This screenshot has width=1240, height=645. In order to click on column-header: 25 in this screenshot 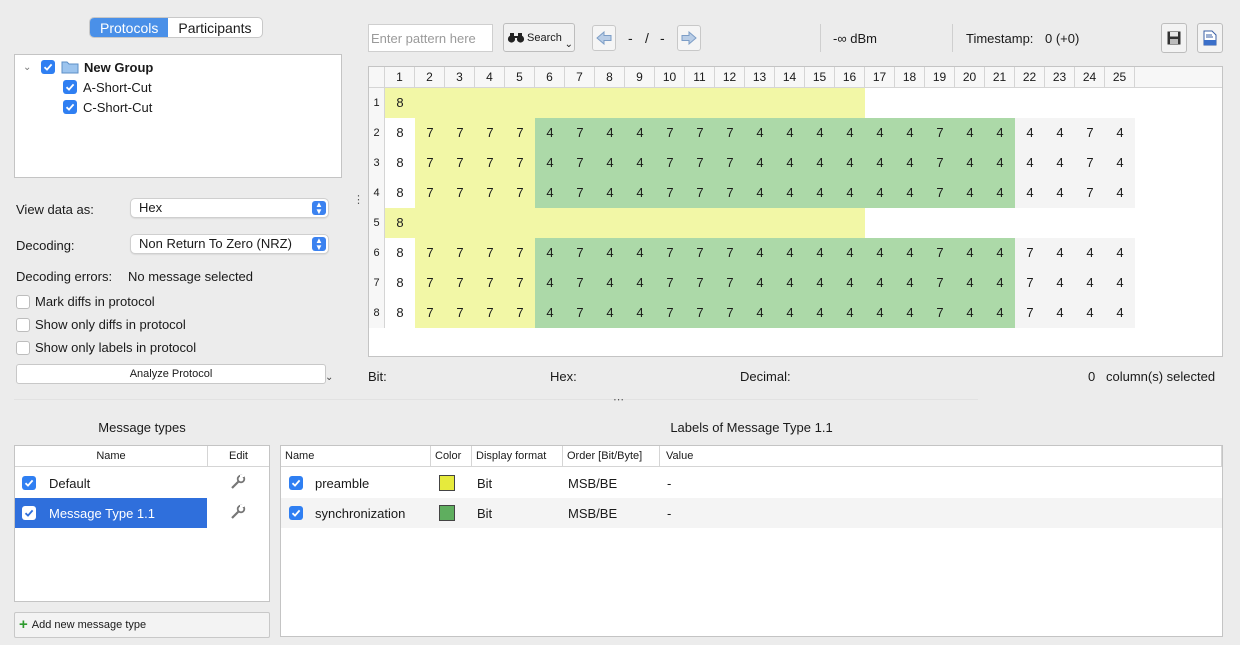, I will do `click(1120, 77)`.